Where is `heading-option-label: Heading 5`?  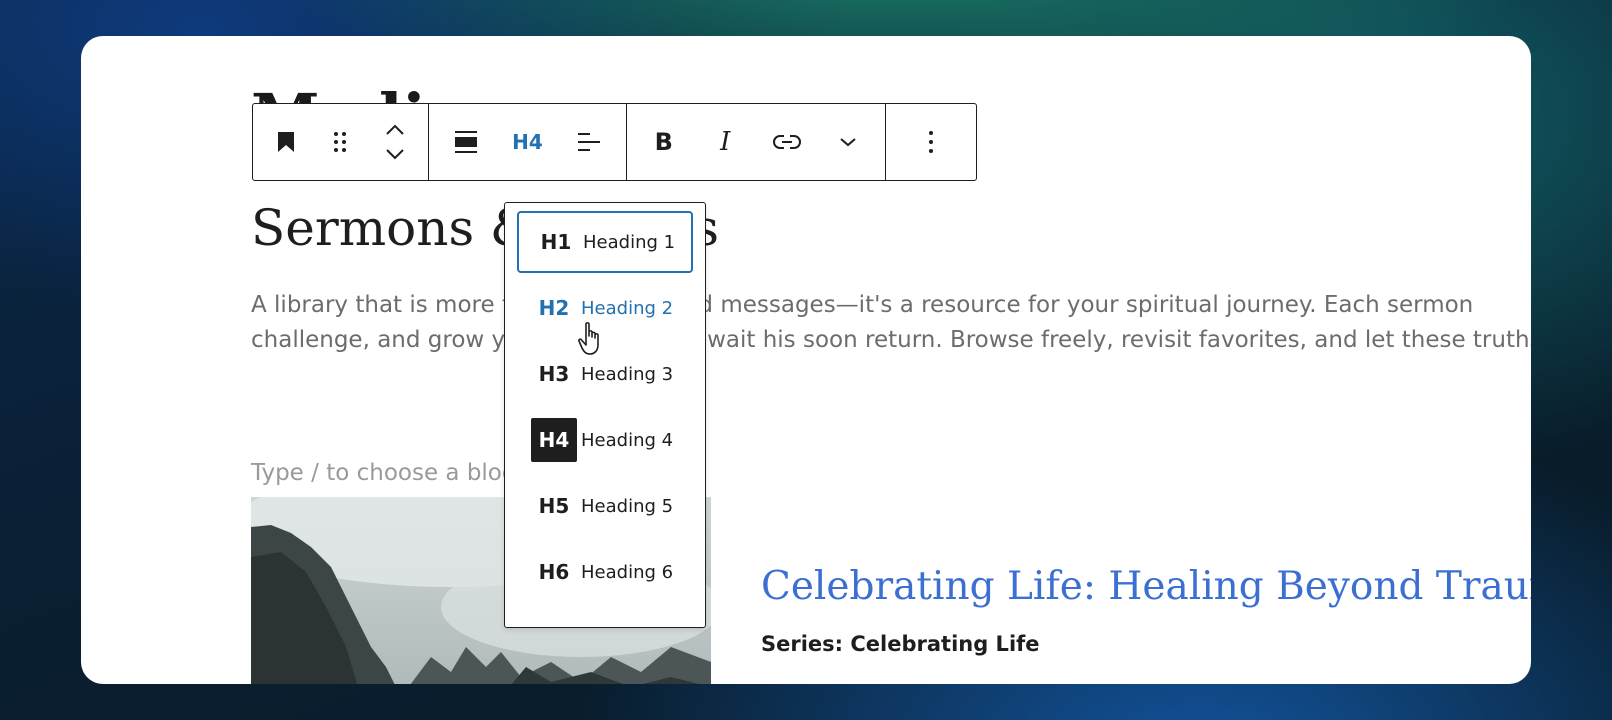
heading-option-label: Heading 5 is located at coordinates (627, 506).